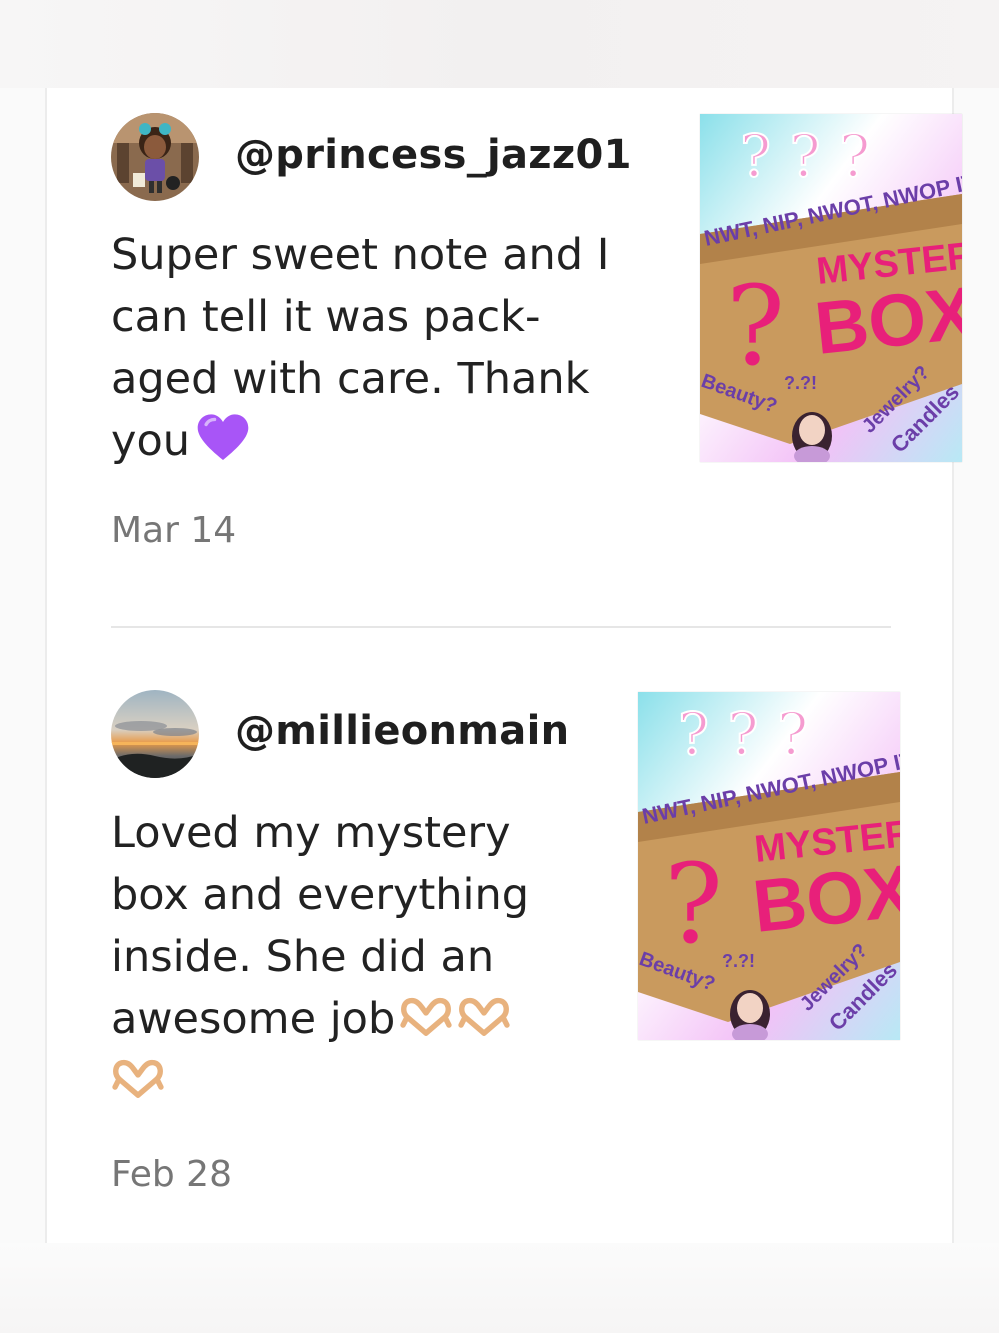 This screenshot has height=1333, width=999. What do you see at coordinates (402, 731) in the screenshot?
I see `review-username: @millieonmain` at bounding box center [402, 731].